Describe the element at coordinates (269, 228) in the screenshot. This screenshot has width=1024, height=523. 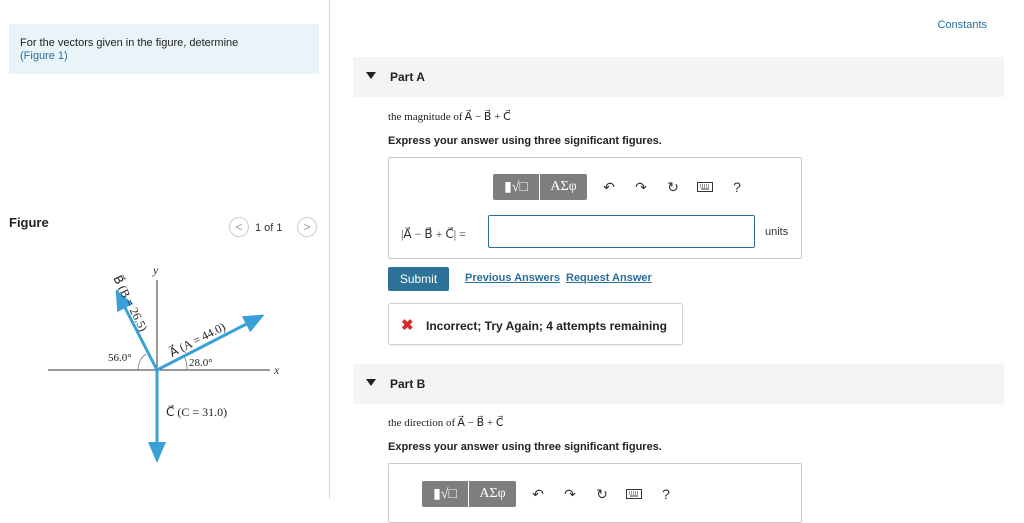
I see `figure-pager-text: 1 of 1` at that location.